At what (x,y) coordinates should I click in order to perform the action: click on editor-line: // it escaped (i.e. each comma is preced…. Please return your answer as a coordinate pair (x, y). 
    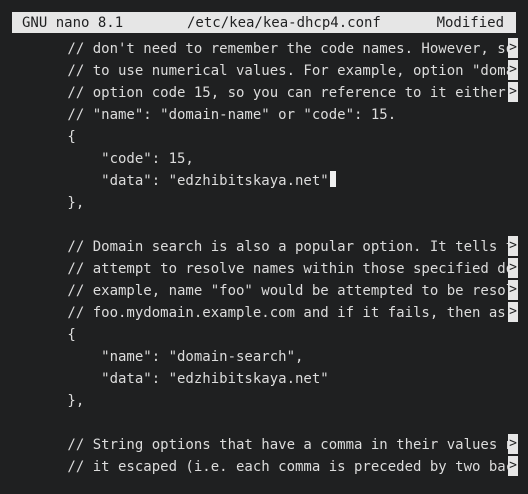
    Looking at the image, I should click on (264, 467).